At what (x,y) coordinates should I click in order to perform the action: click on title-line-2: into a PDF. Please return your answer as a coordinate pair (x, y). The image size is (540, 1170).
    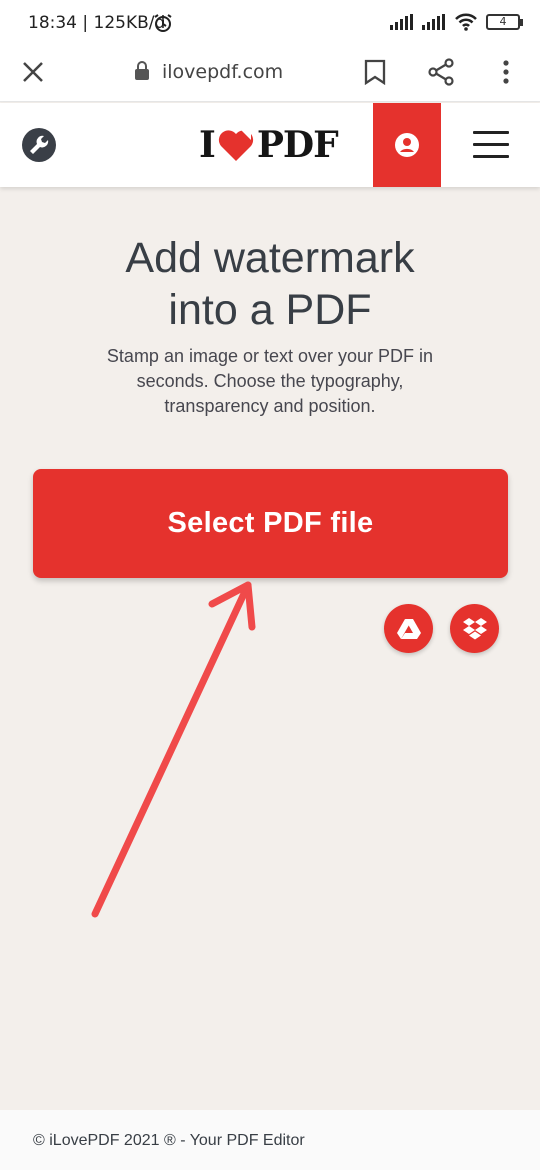
    Looking at the image, I should click on (270, 310).